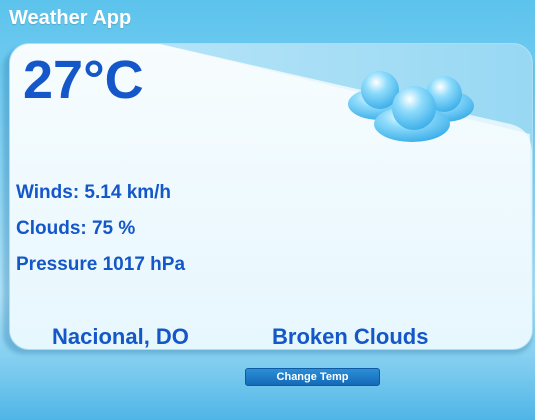  What do you see at coordinates (312, 377) in the screenshot?
I see `change-temp-button: Change Temp` at bounding box center [312, 377].